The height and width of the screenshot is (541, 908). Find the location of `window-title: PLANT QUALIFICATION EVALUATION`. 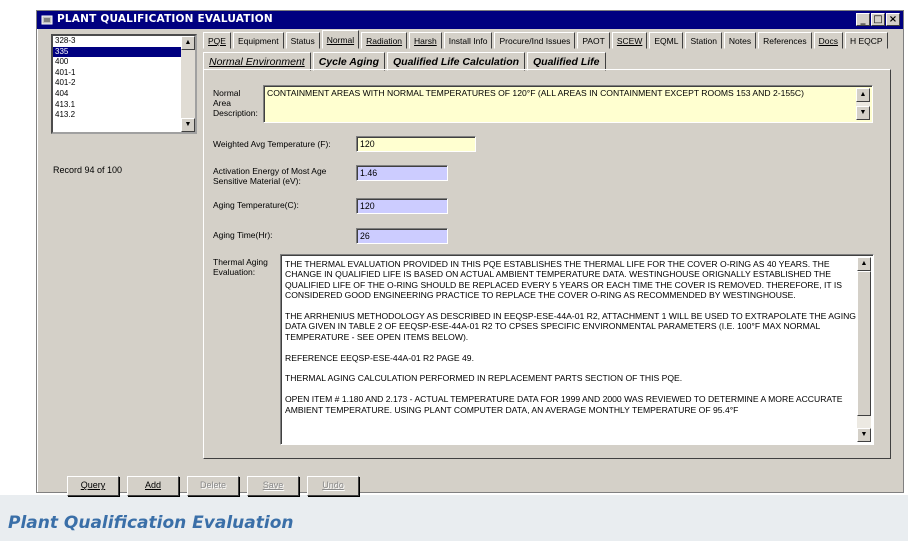

window-title: PLANT QUALIFICATION EVALUATION is located at coordinates (165, 19).